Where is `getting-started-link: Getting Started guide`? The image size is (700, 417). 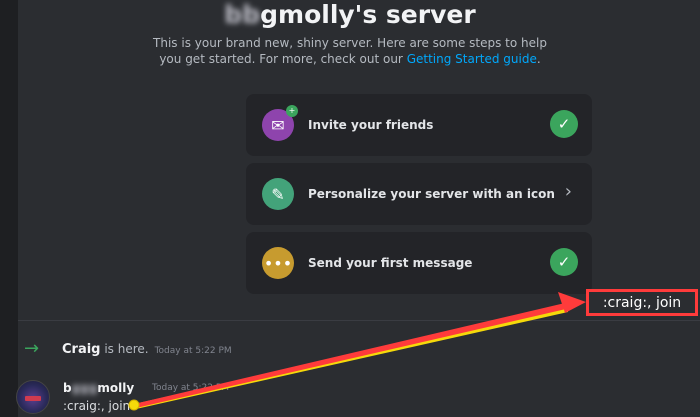
getting-started-link: Getting Started guide is located at coordinates (472, 59).